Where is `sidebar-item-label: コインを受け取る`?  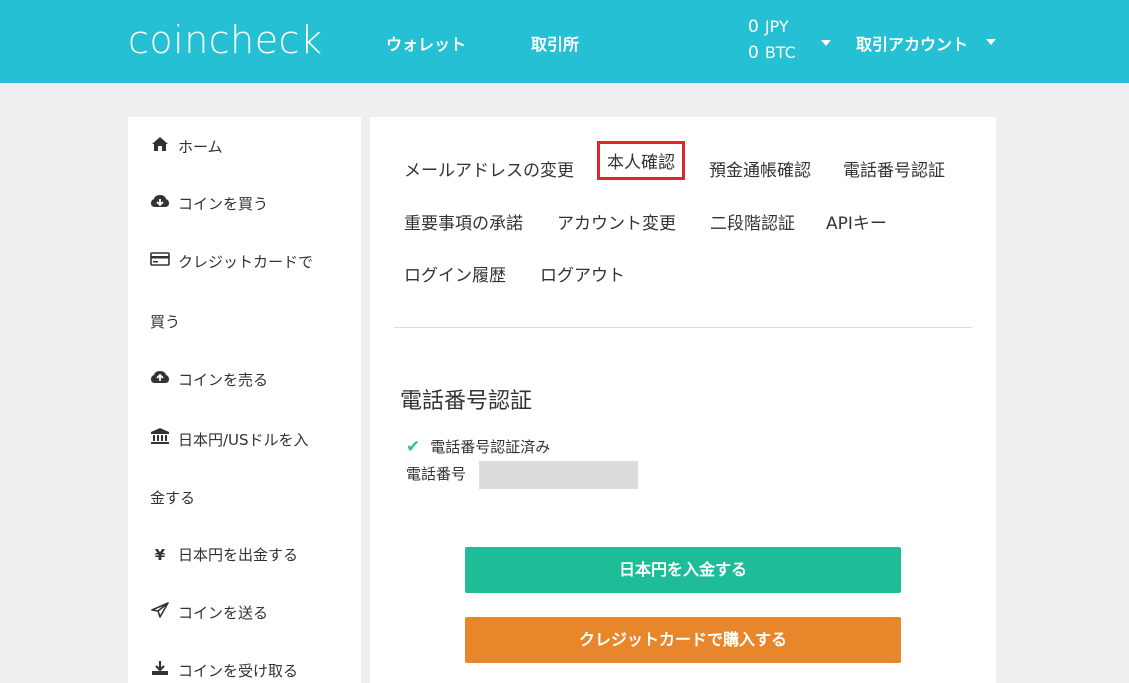
sidebar-item-label: コインを受け取る is located at coordinates (238, 671).